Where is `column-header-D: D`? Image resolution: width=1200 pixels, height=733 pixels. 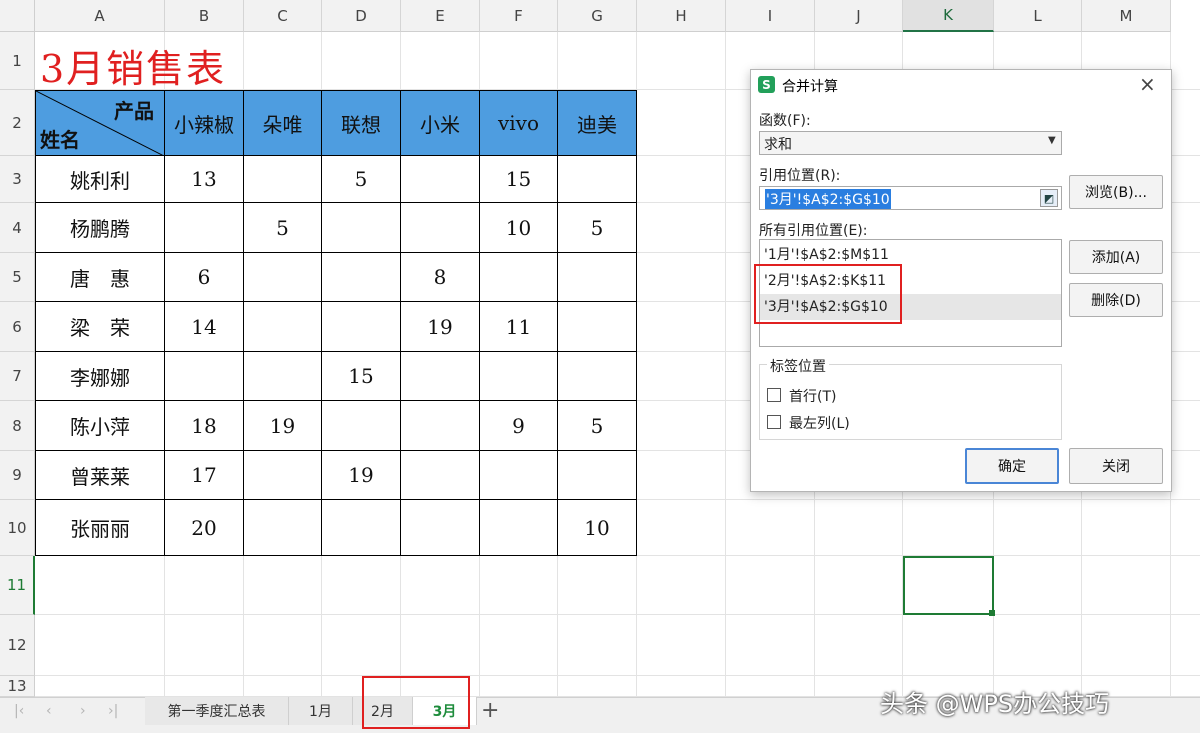 column-header-D: D is located at coordinates (361, 16).